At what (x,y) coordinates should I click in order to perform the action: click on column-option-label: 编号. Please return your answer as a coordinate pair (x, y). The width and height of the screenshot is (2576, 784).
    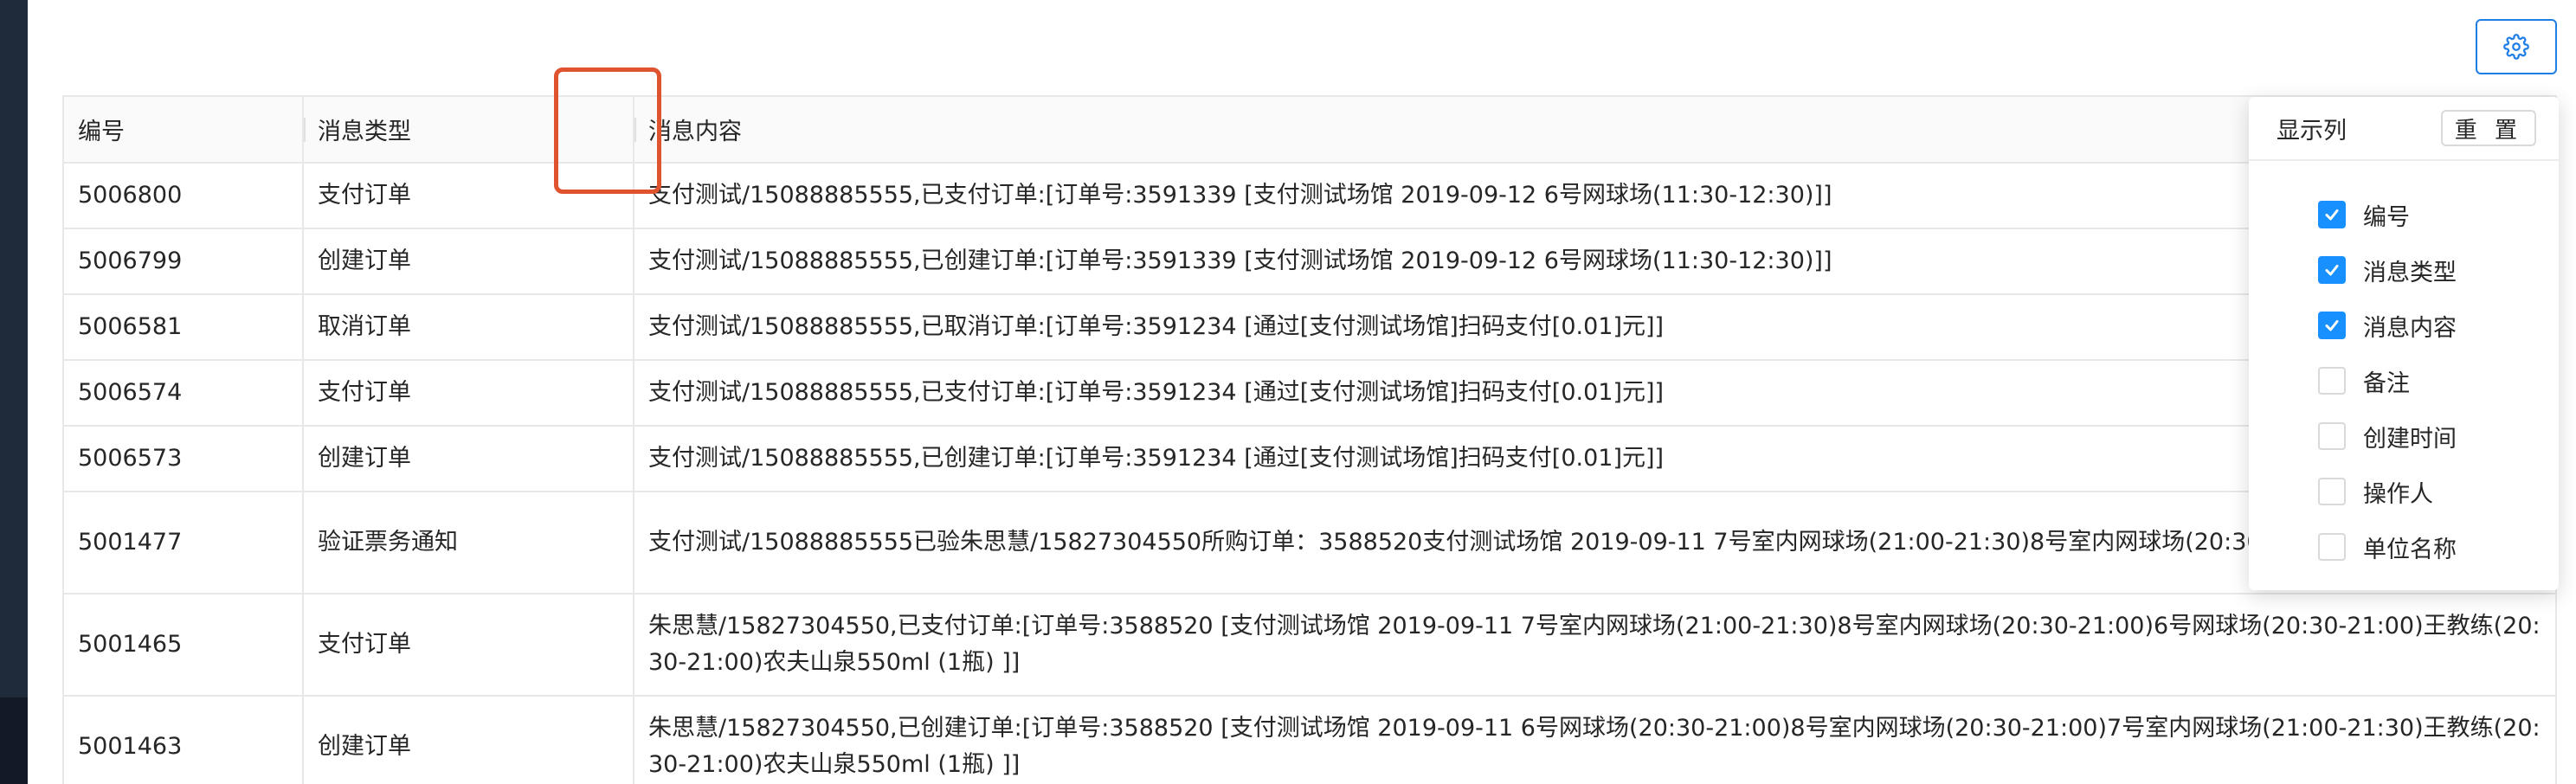
    Looking at the image, I should click on (2386, 217).